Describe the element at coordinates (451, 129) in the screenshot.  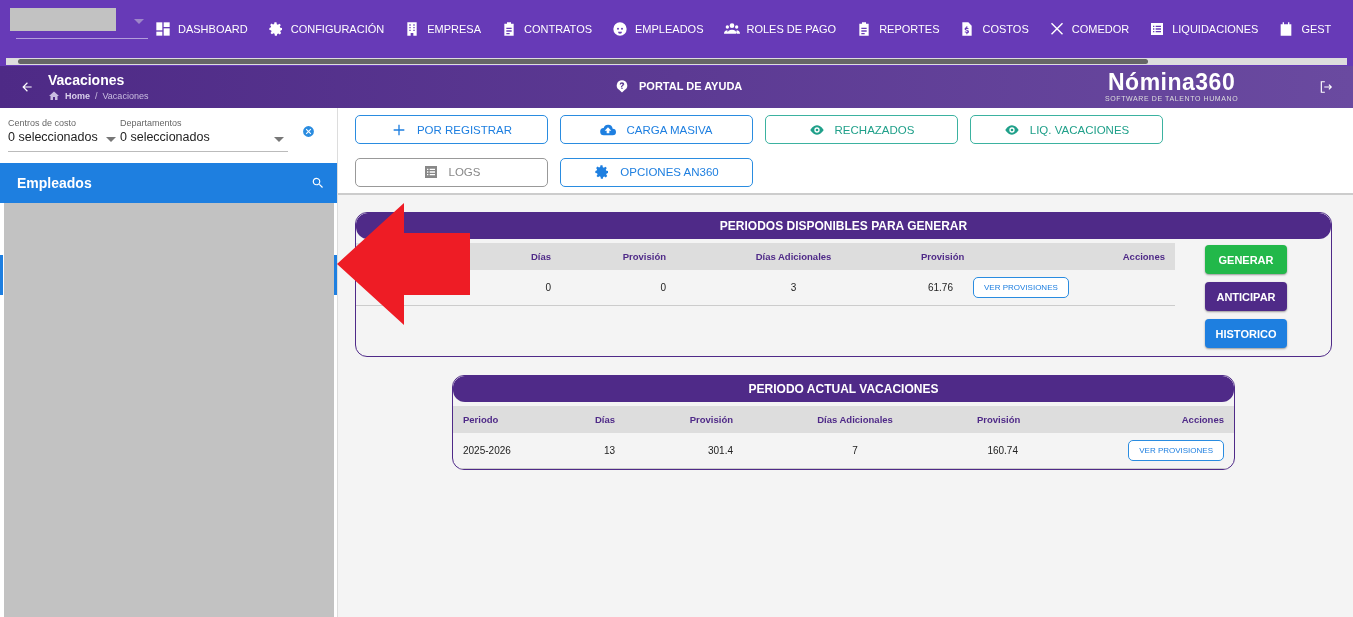
I see `action-button: POR REGISTRAR` at that location.